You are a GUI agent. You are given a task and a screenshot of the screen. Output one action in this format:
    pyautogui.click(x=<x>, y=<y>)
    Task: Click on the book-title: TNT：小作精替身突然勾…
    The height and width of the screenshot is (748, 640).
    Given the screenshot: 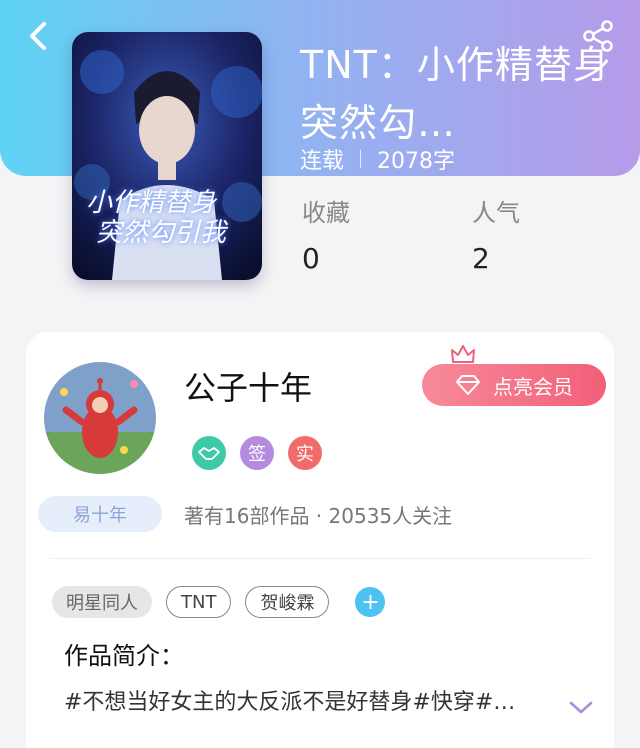 What is the action you would take?
    pyautogui.click(x=456, y=94)
    